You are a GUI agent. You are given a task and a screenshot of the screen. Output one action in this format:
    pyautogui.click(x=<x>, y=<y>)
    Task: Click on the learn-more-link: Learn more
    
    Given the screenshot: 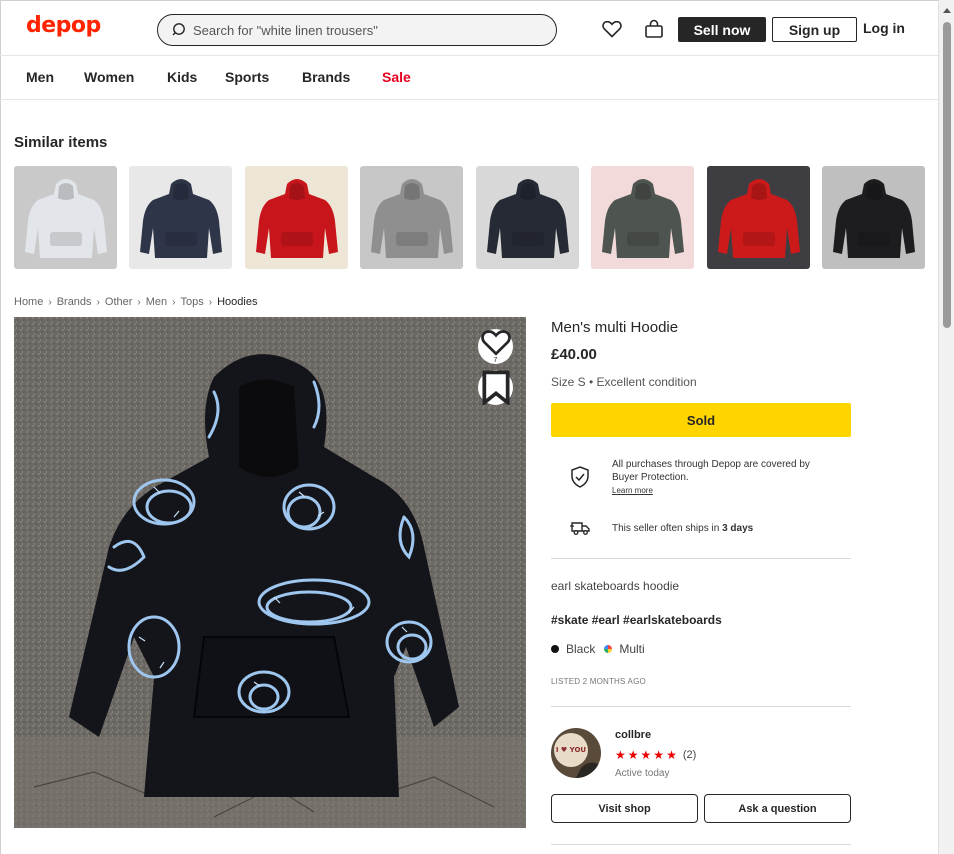 What is the action you would take?
    pyautogui.click(x=711, y=490)
    